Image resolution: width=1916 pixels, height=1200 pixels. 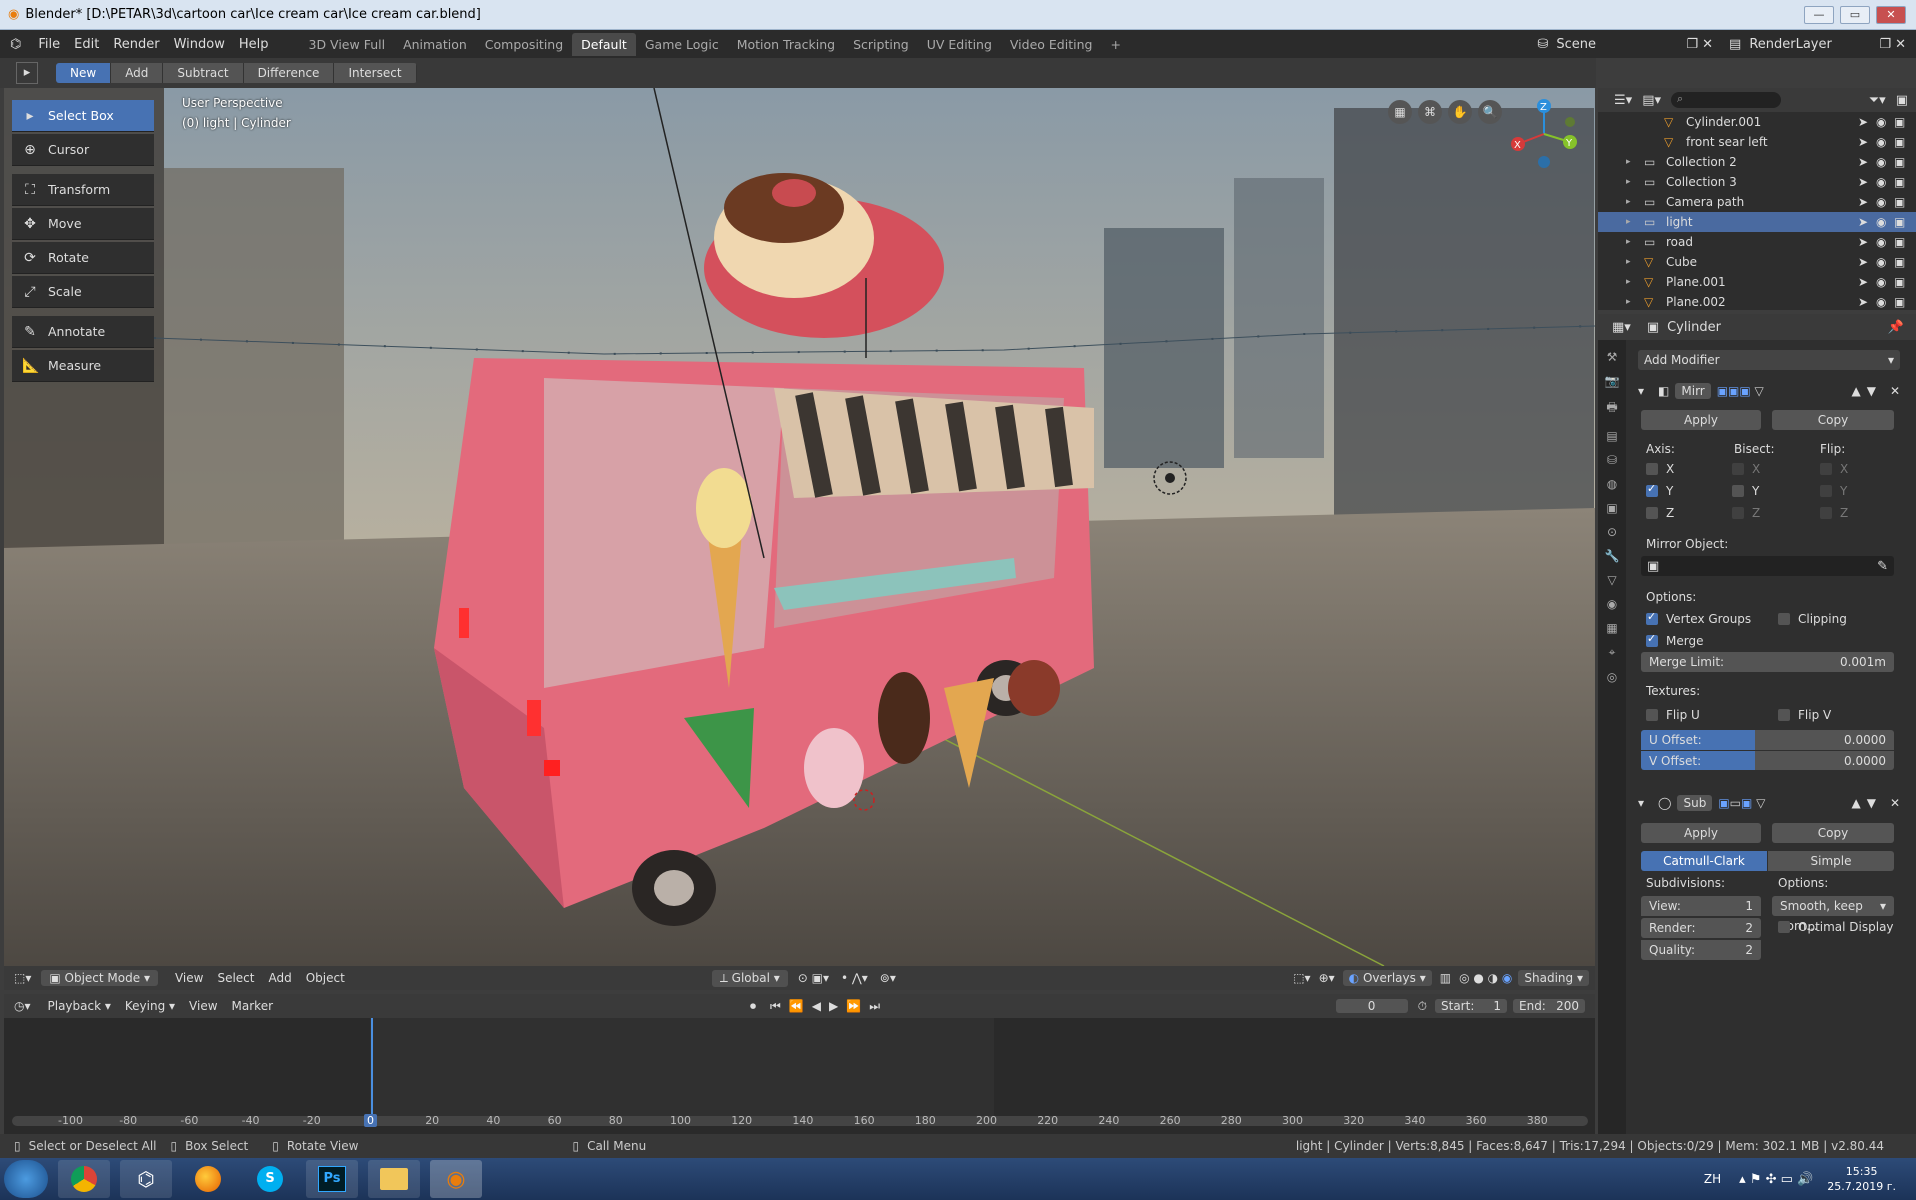 I want to click on particles-tab-icon: ▽, so click(x=1611, y=580).